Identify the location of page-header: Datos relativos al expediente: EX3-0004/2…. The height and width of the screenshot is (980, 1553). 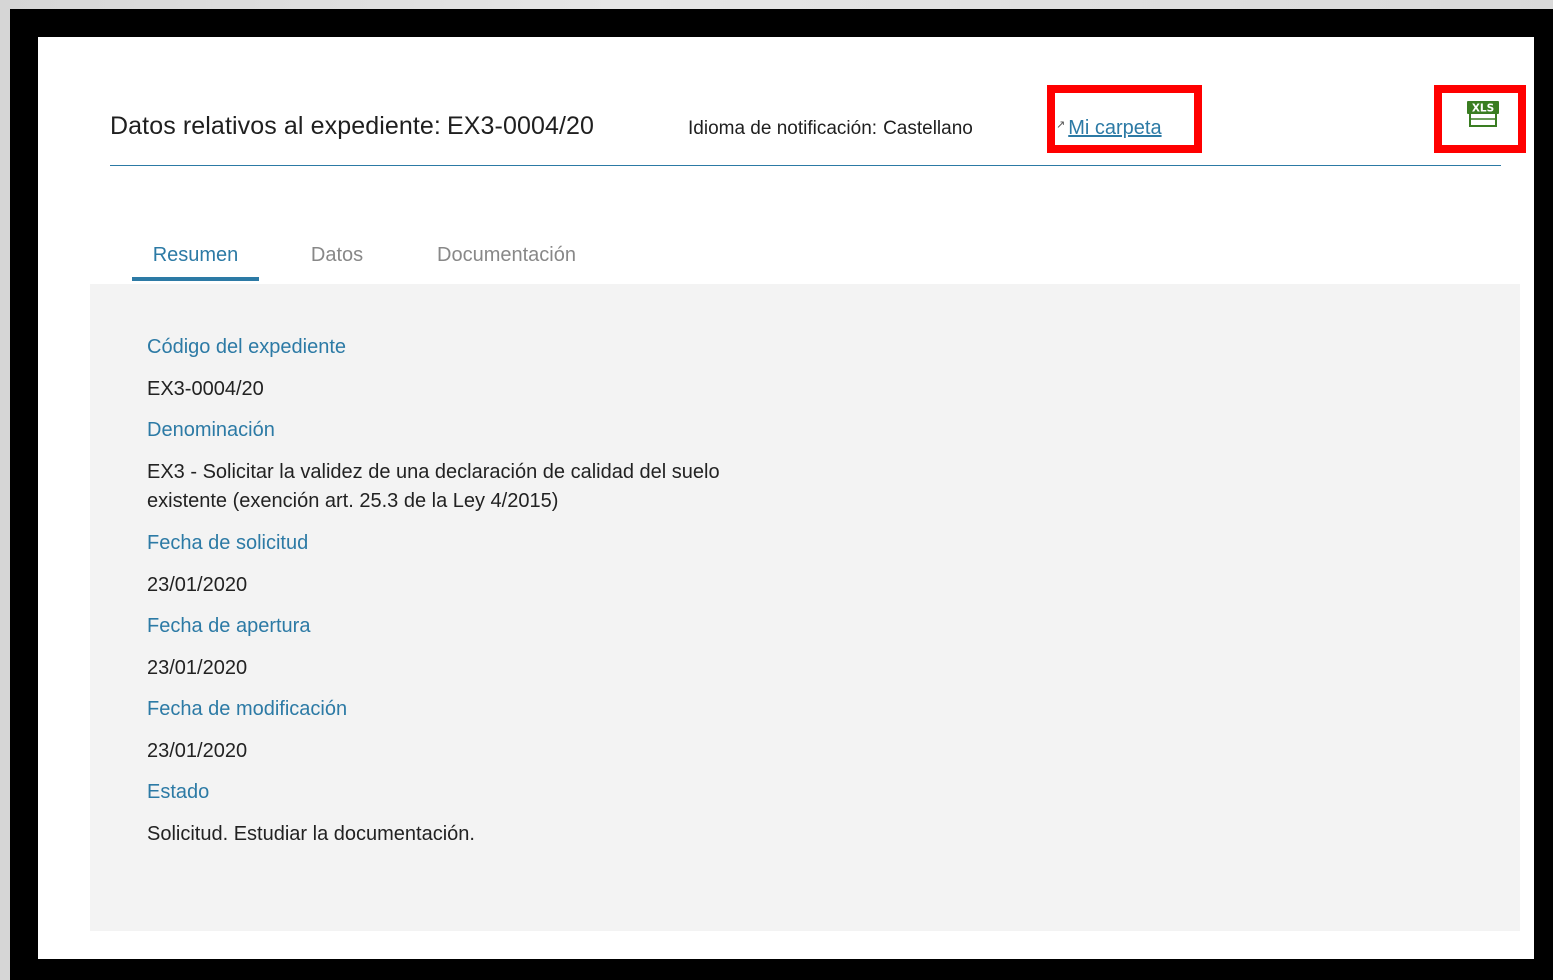
(805, 137).